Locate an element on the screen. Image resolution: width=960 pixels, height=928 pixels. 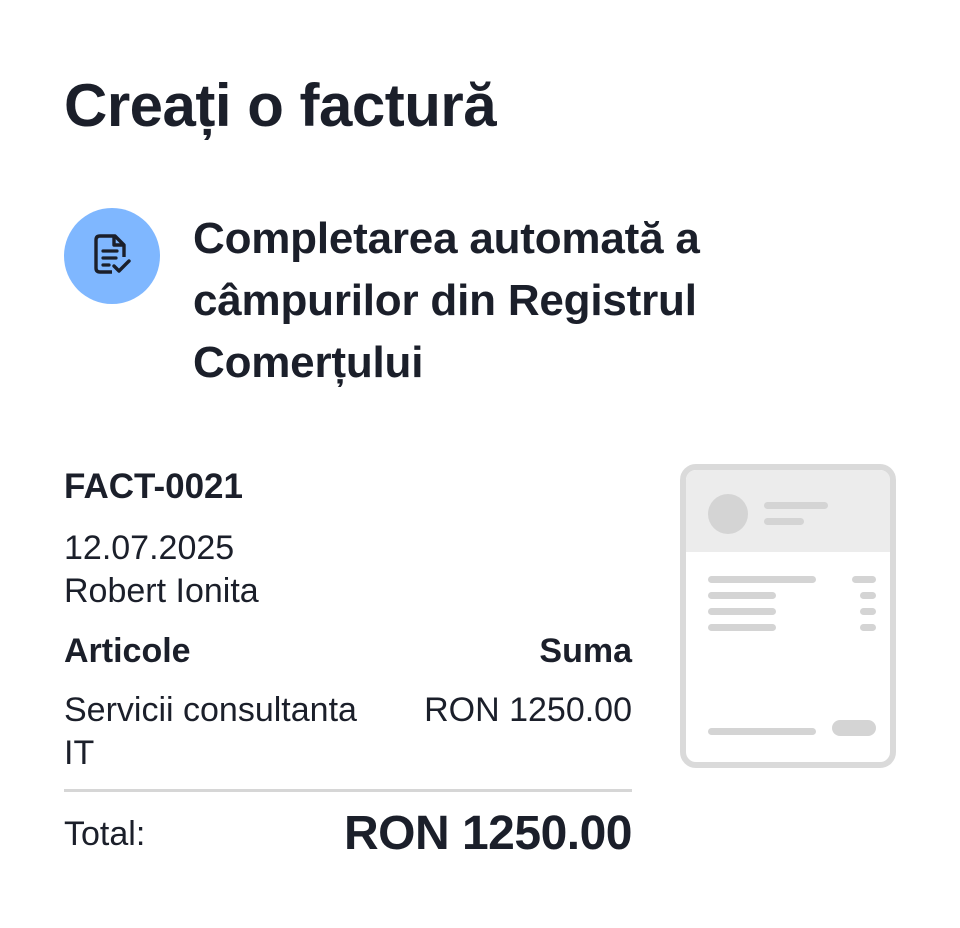
total-label: Total: is located at coordinates (105, 834).